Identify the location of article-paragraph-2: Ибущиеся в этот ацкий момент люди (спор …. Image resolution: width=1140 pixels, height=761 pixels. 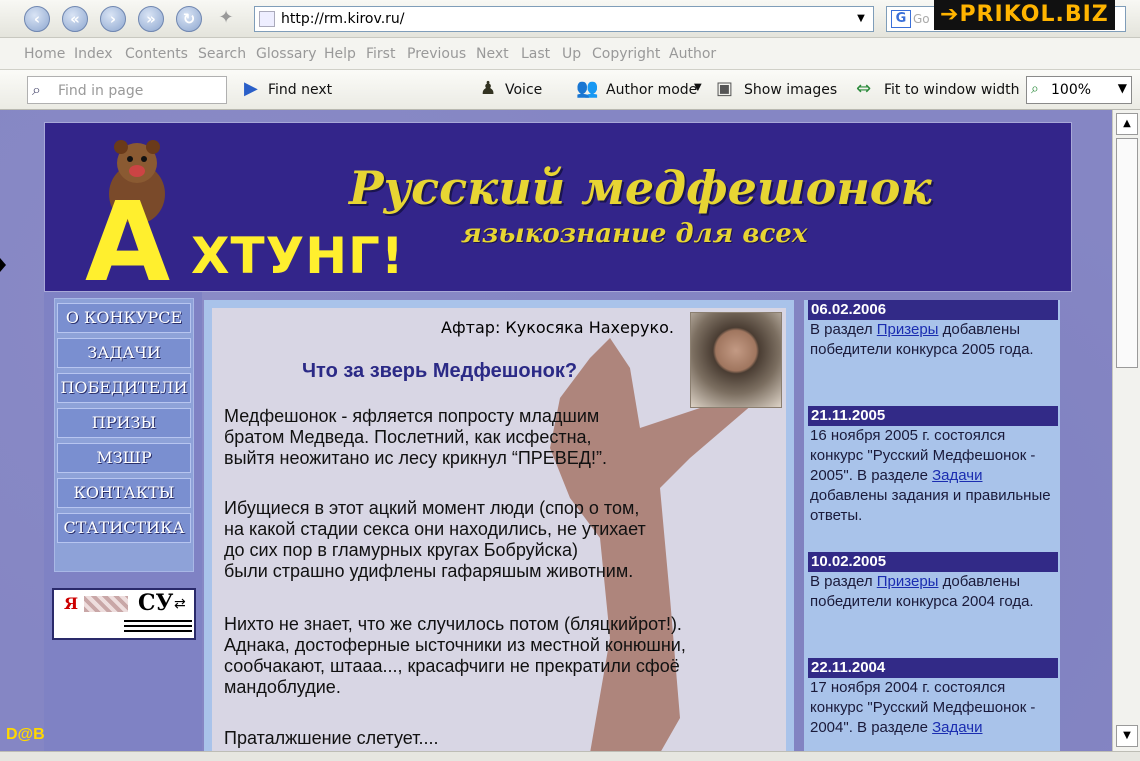
(435, 539).